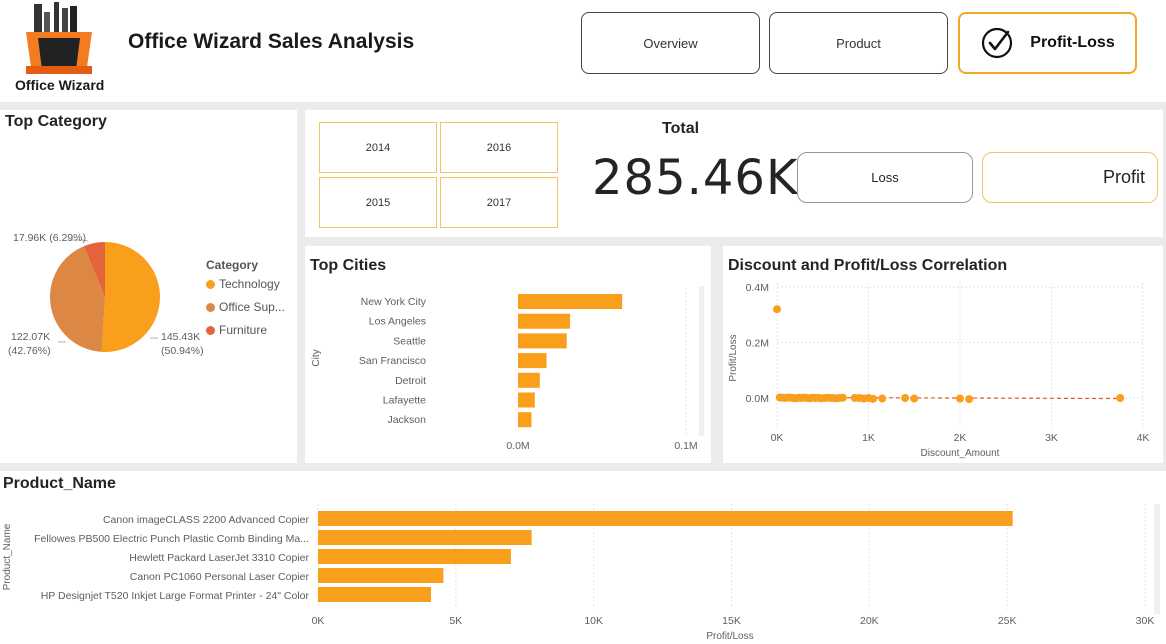 The width and height of the screenshot is (1166, 644). What do you see at coordinates (56, 121) in the screenshot?
I see `top-category-title: Top Category` at bounding box center [56, 121].